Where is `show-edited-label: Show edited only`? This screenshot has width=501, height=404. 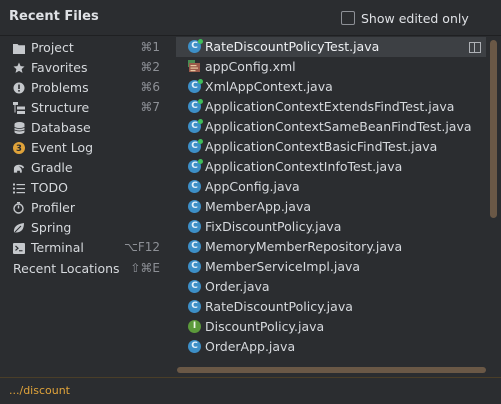
show-edited-label: Show edited only is located at coordinates (415, 18).